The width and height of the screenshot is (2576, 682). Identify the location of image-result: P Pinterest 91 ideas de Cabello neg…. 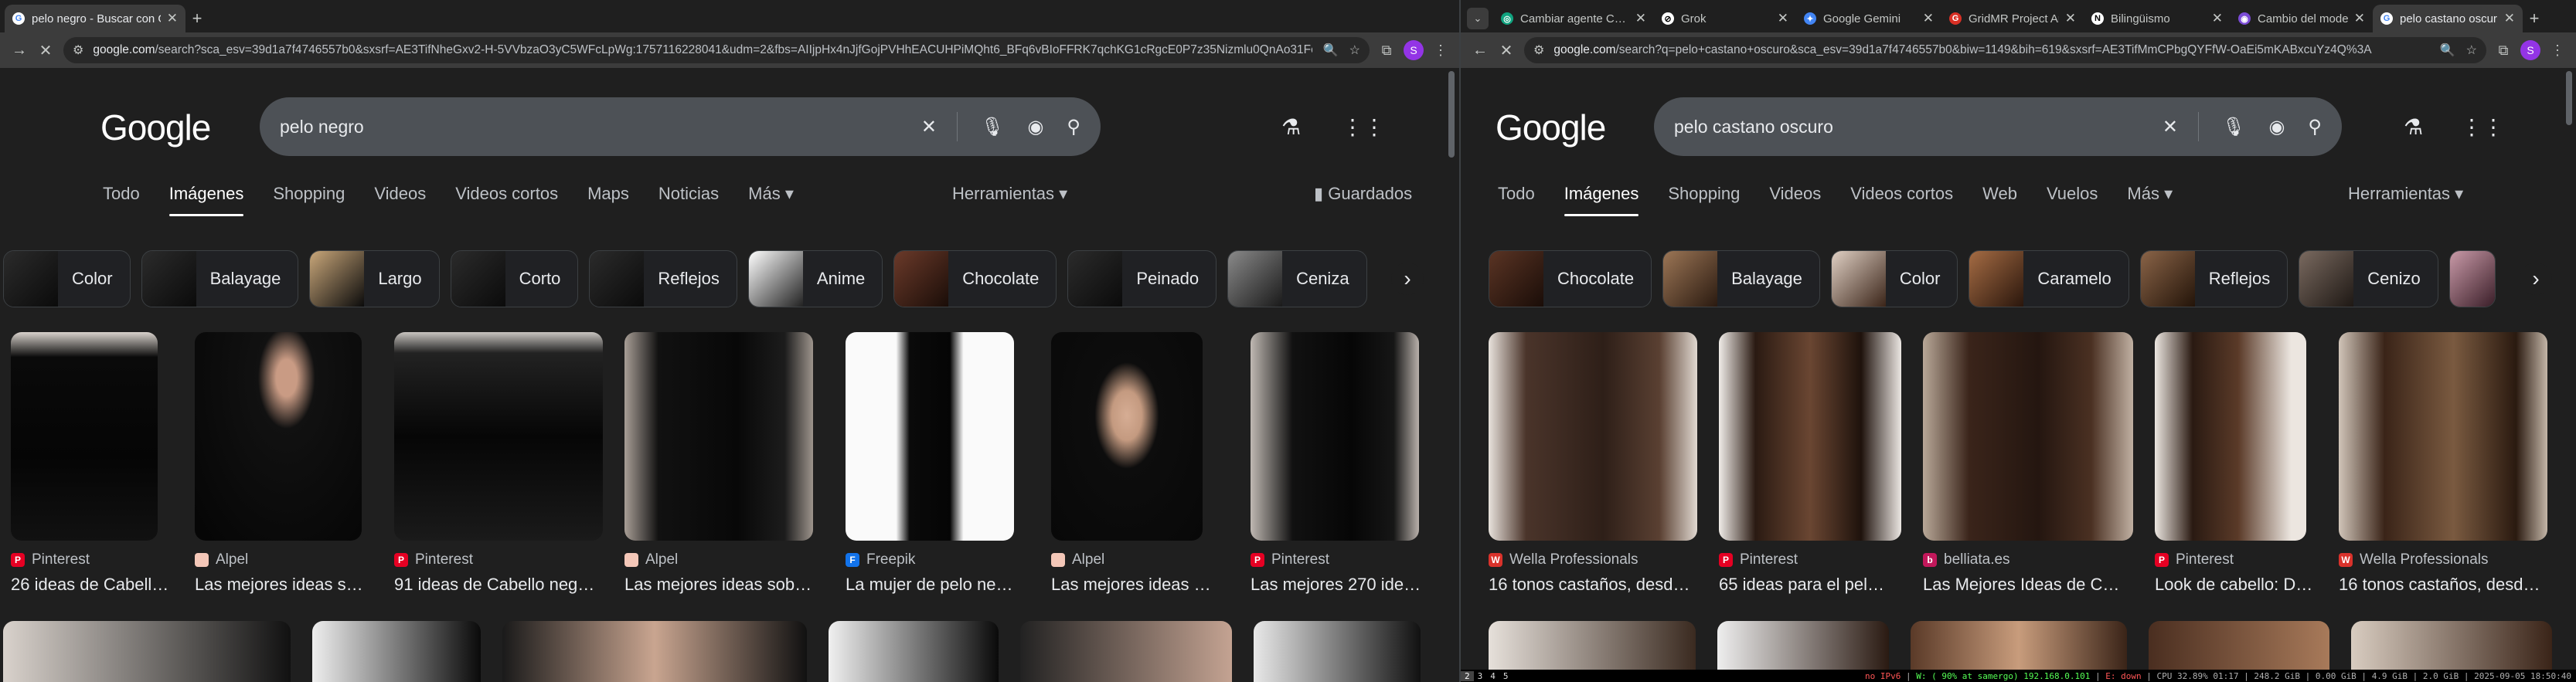
(499, 464).